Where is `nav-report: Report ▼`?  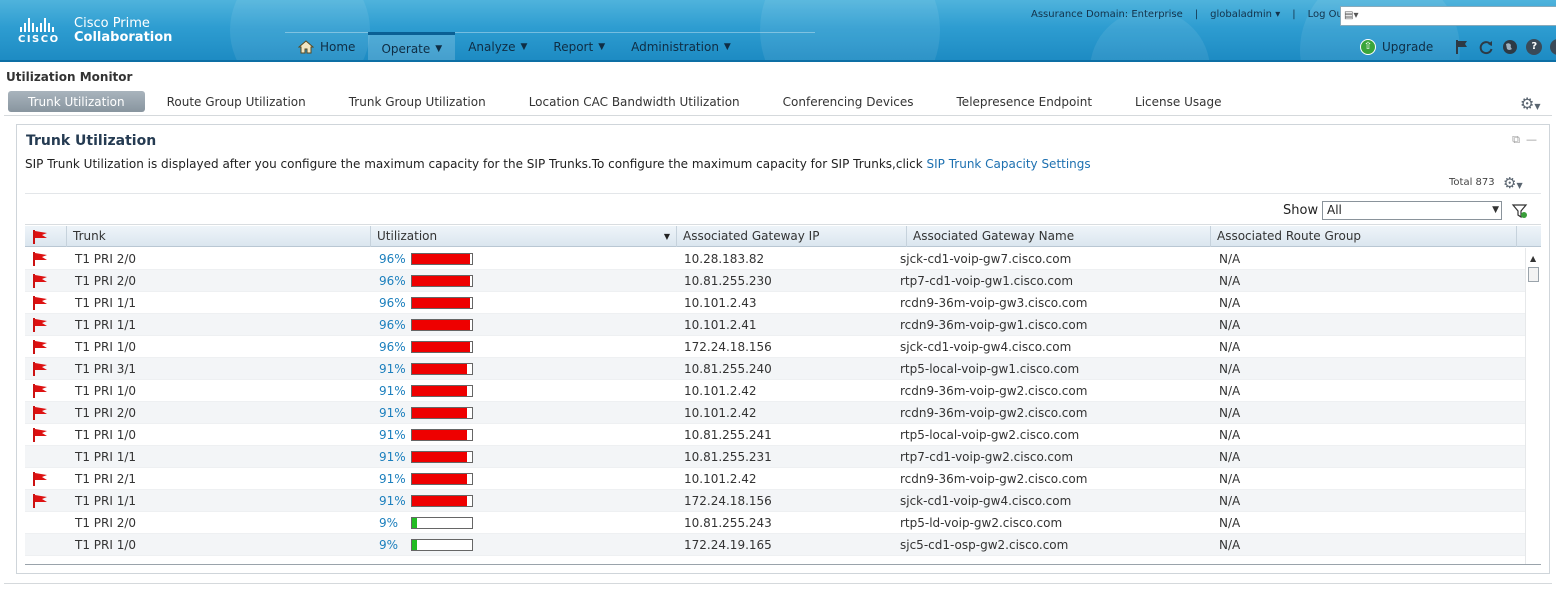
nav-report: Report ▼ is located at coordinates (579, 46).